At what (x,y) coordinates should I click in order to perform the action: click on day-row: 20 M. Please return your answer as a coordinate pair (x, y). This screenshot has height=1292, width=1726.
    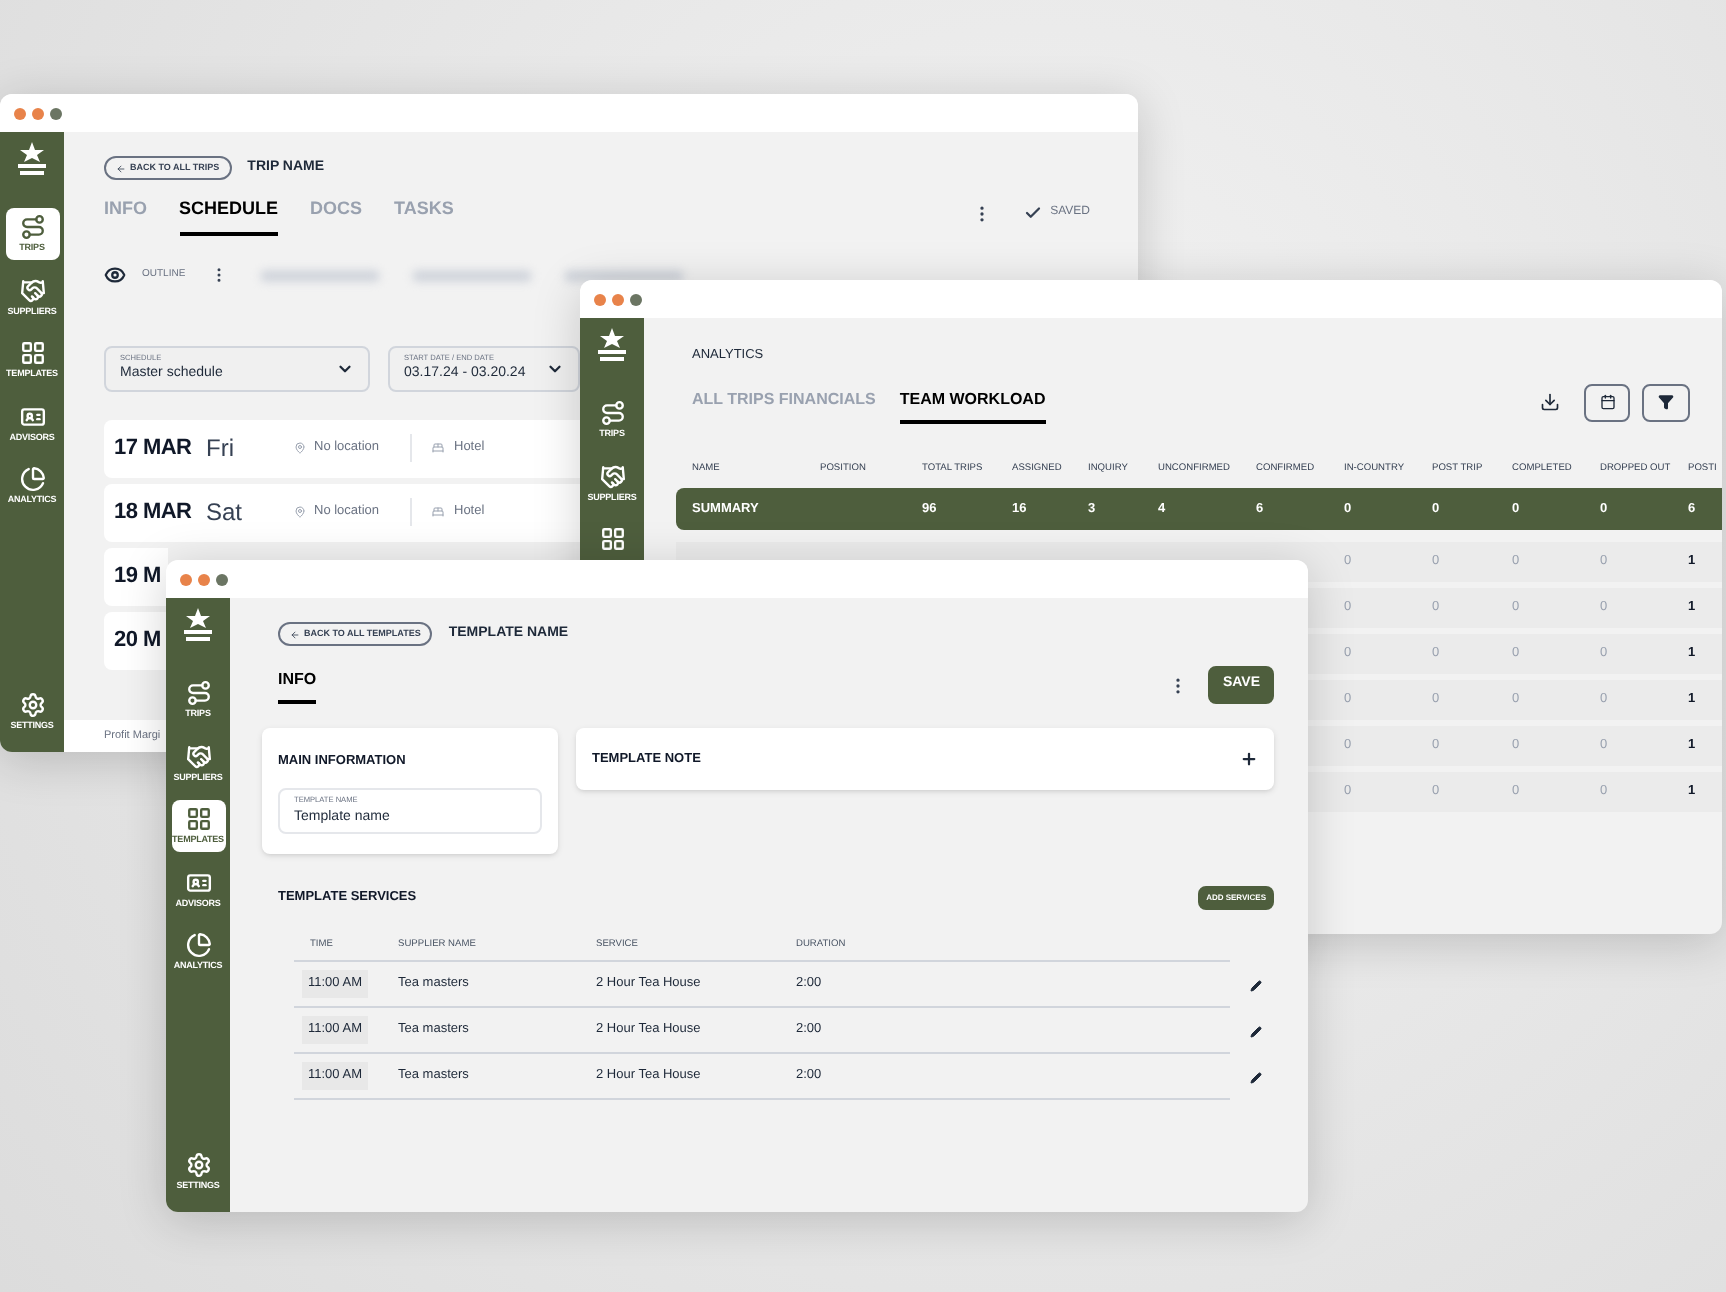
    Looking at the image, I should click on (136, 640).